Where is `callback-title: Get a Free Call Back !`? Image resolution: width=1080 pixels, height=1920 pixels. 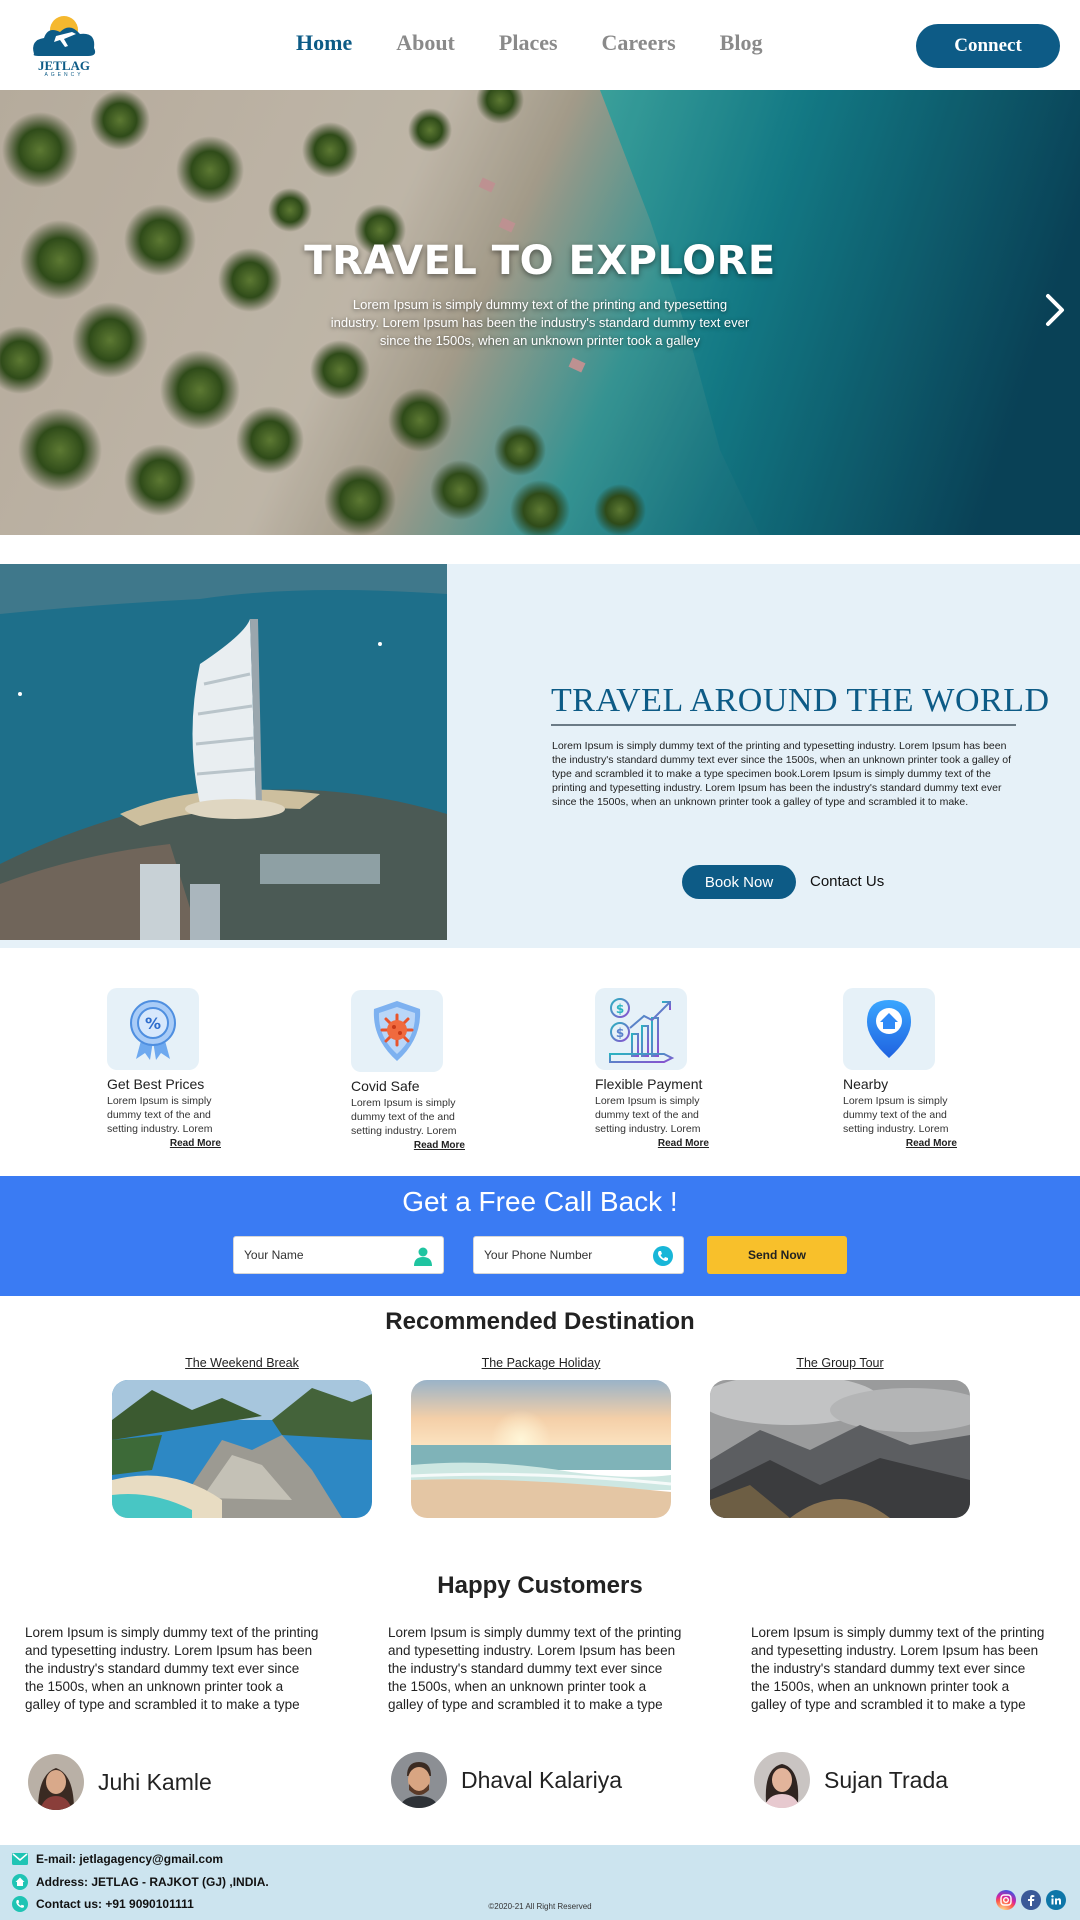
callback-title: Get a Free Call Back ! is located at coordinates (540, 1201).